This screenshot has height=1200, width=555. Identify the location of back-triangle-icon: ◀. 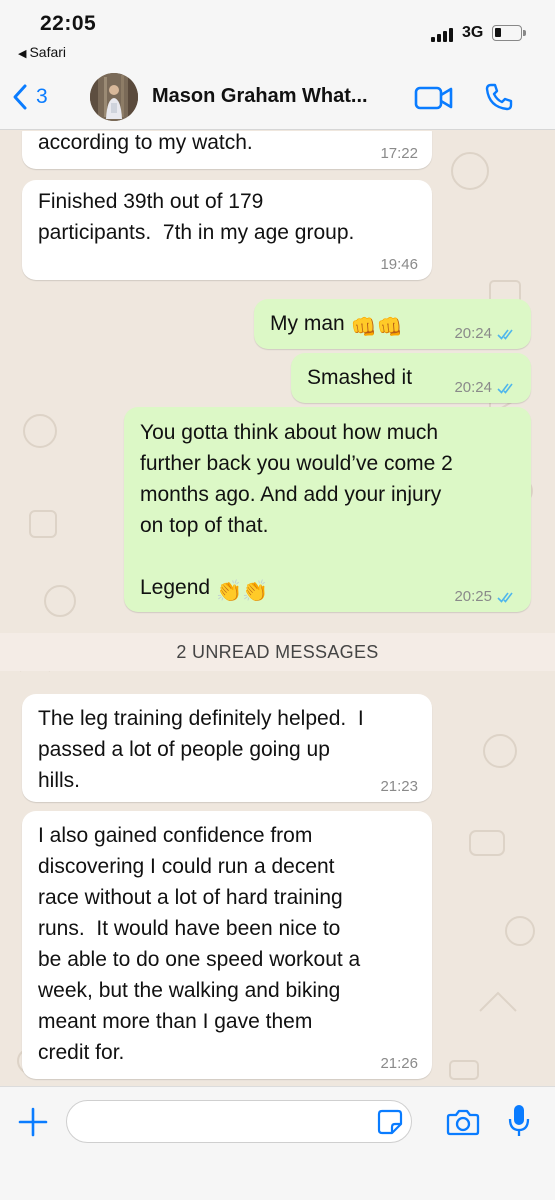
(22, 54).